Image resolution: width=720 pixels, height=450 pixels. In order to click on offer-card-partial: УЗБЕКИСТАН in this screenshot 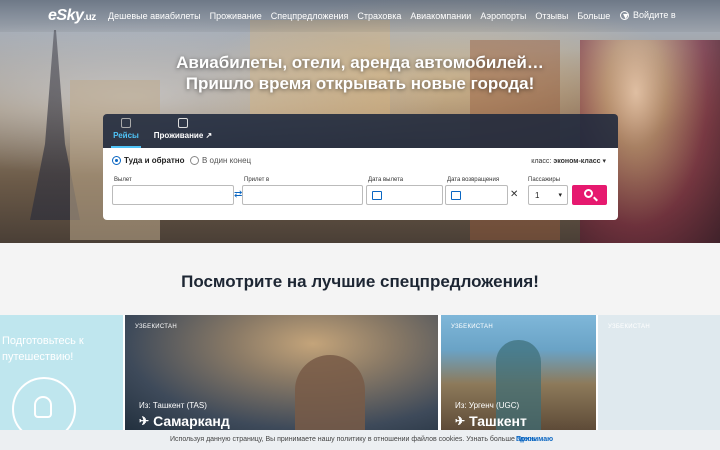, I will do `click(659, 372)`.